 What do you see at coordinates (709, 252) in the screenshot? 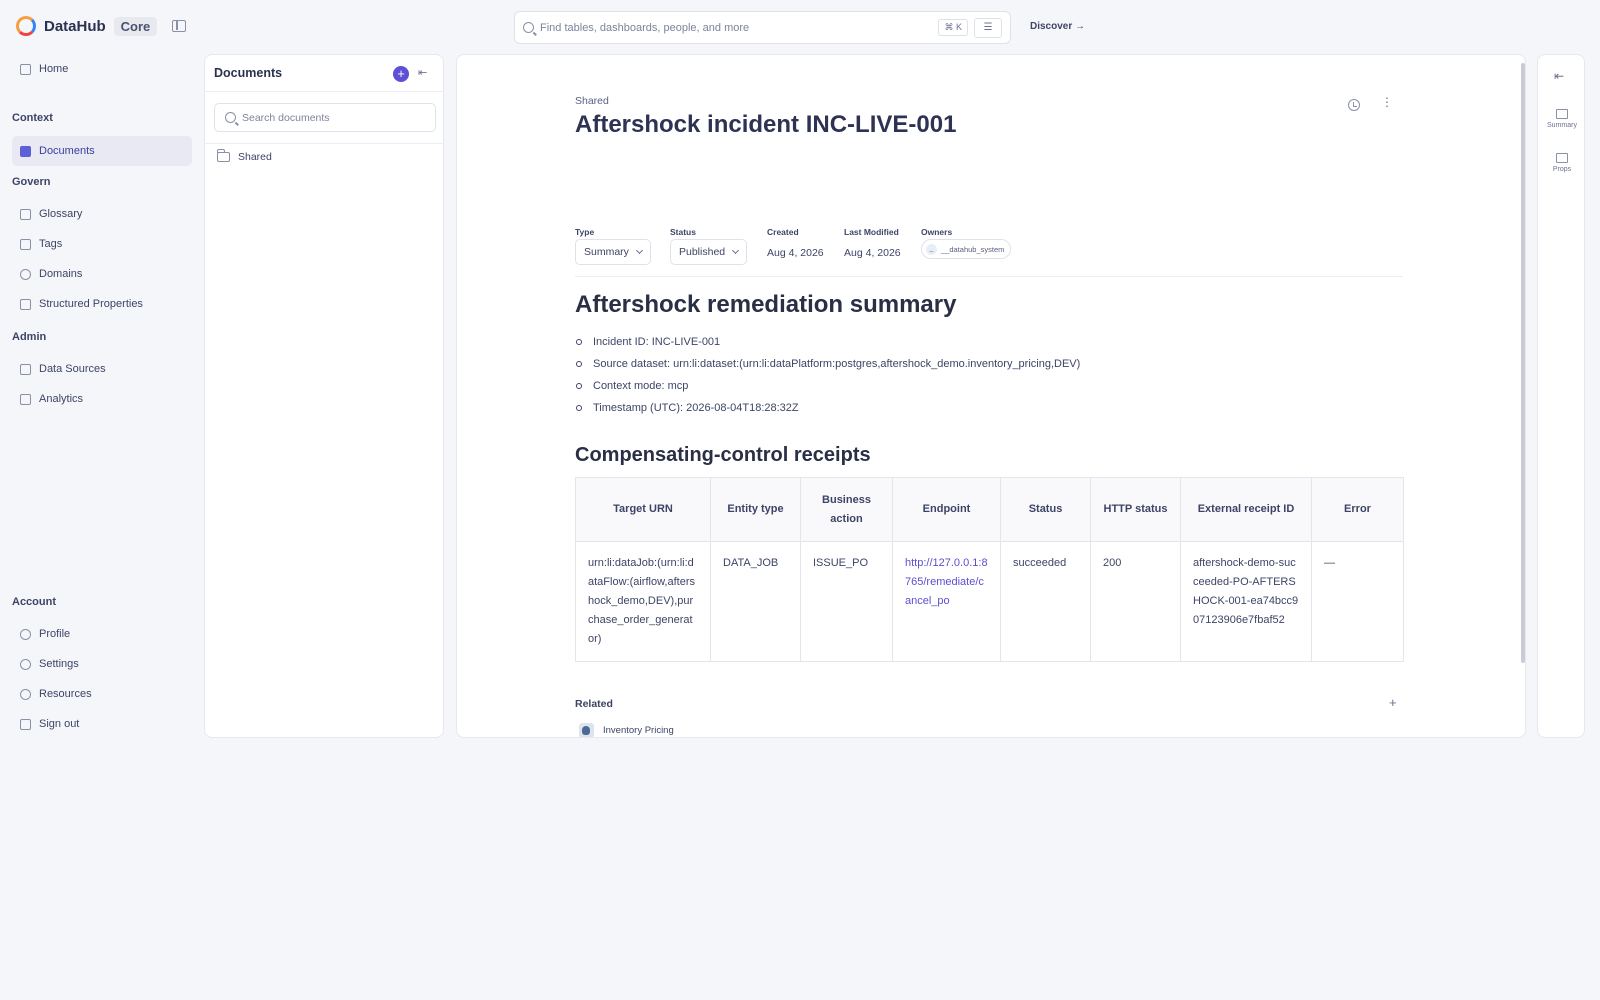
I see `status-select: Published` at bounding box center [709, 252].